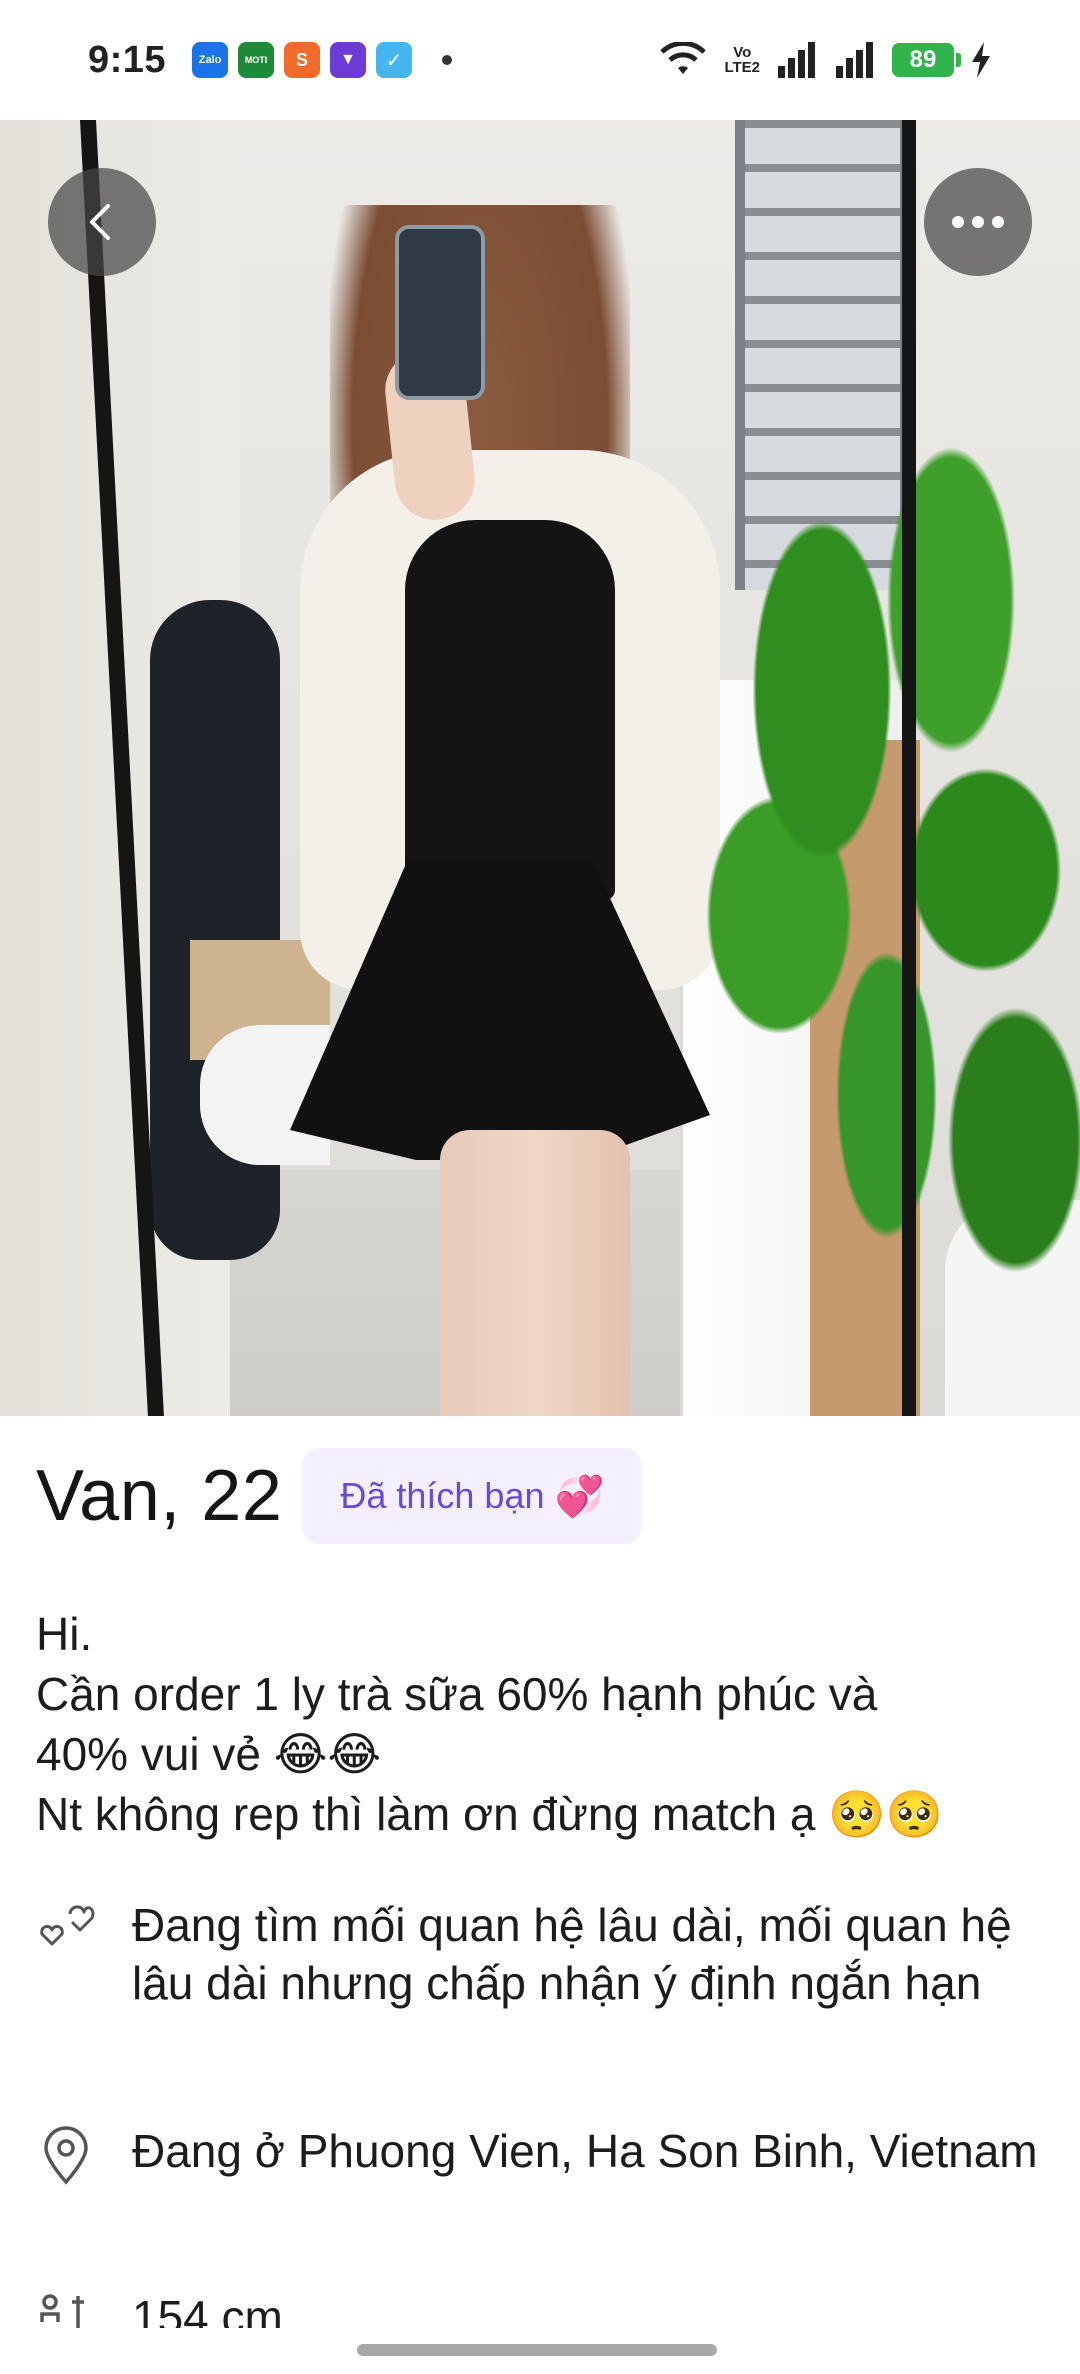 This screenshot has height=2374, width=1080. Describe the element at coordinates (742, 52) in the screenshot. I see `volte-label: Vo` at that location.